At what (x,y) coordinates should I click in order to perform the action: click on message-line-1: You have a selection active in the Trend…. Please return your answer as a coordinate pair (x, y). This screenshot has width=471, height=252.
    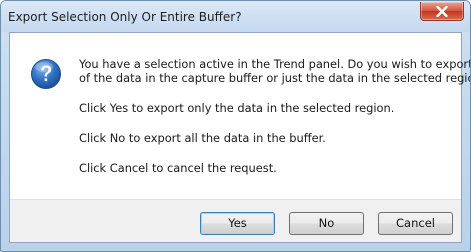
    Looking at the image, I should click on (275, 64).